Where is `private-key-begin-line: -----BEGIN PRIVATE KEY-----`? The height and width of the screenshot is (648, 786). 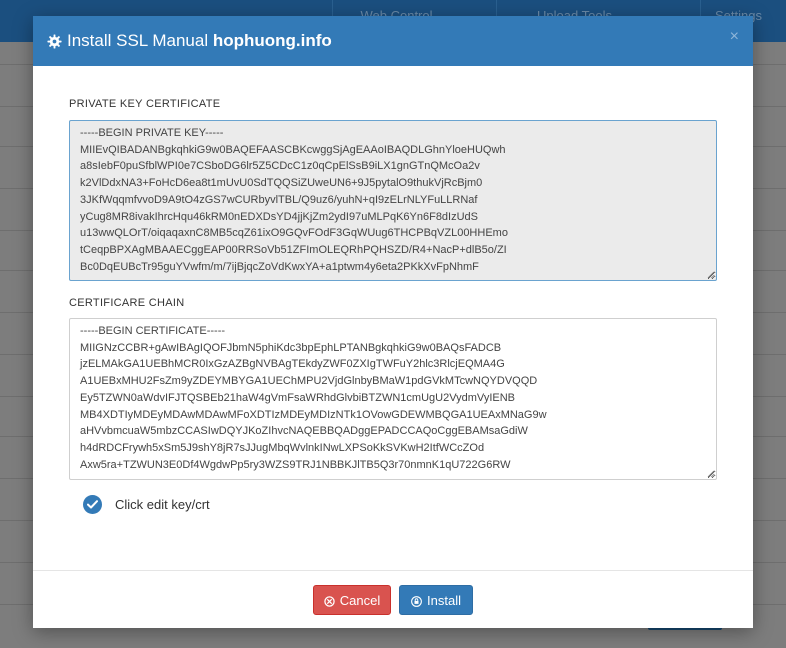
private-key-begin-line: -----BEGIN PRIVATE KEY----- is located at coordinates (152, 133).